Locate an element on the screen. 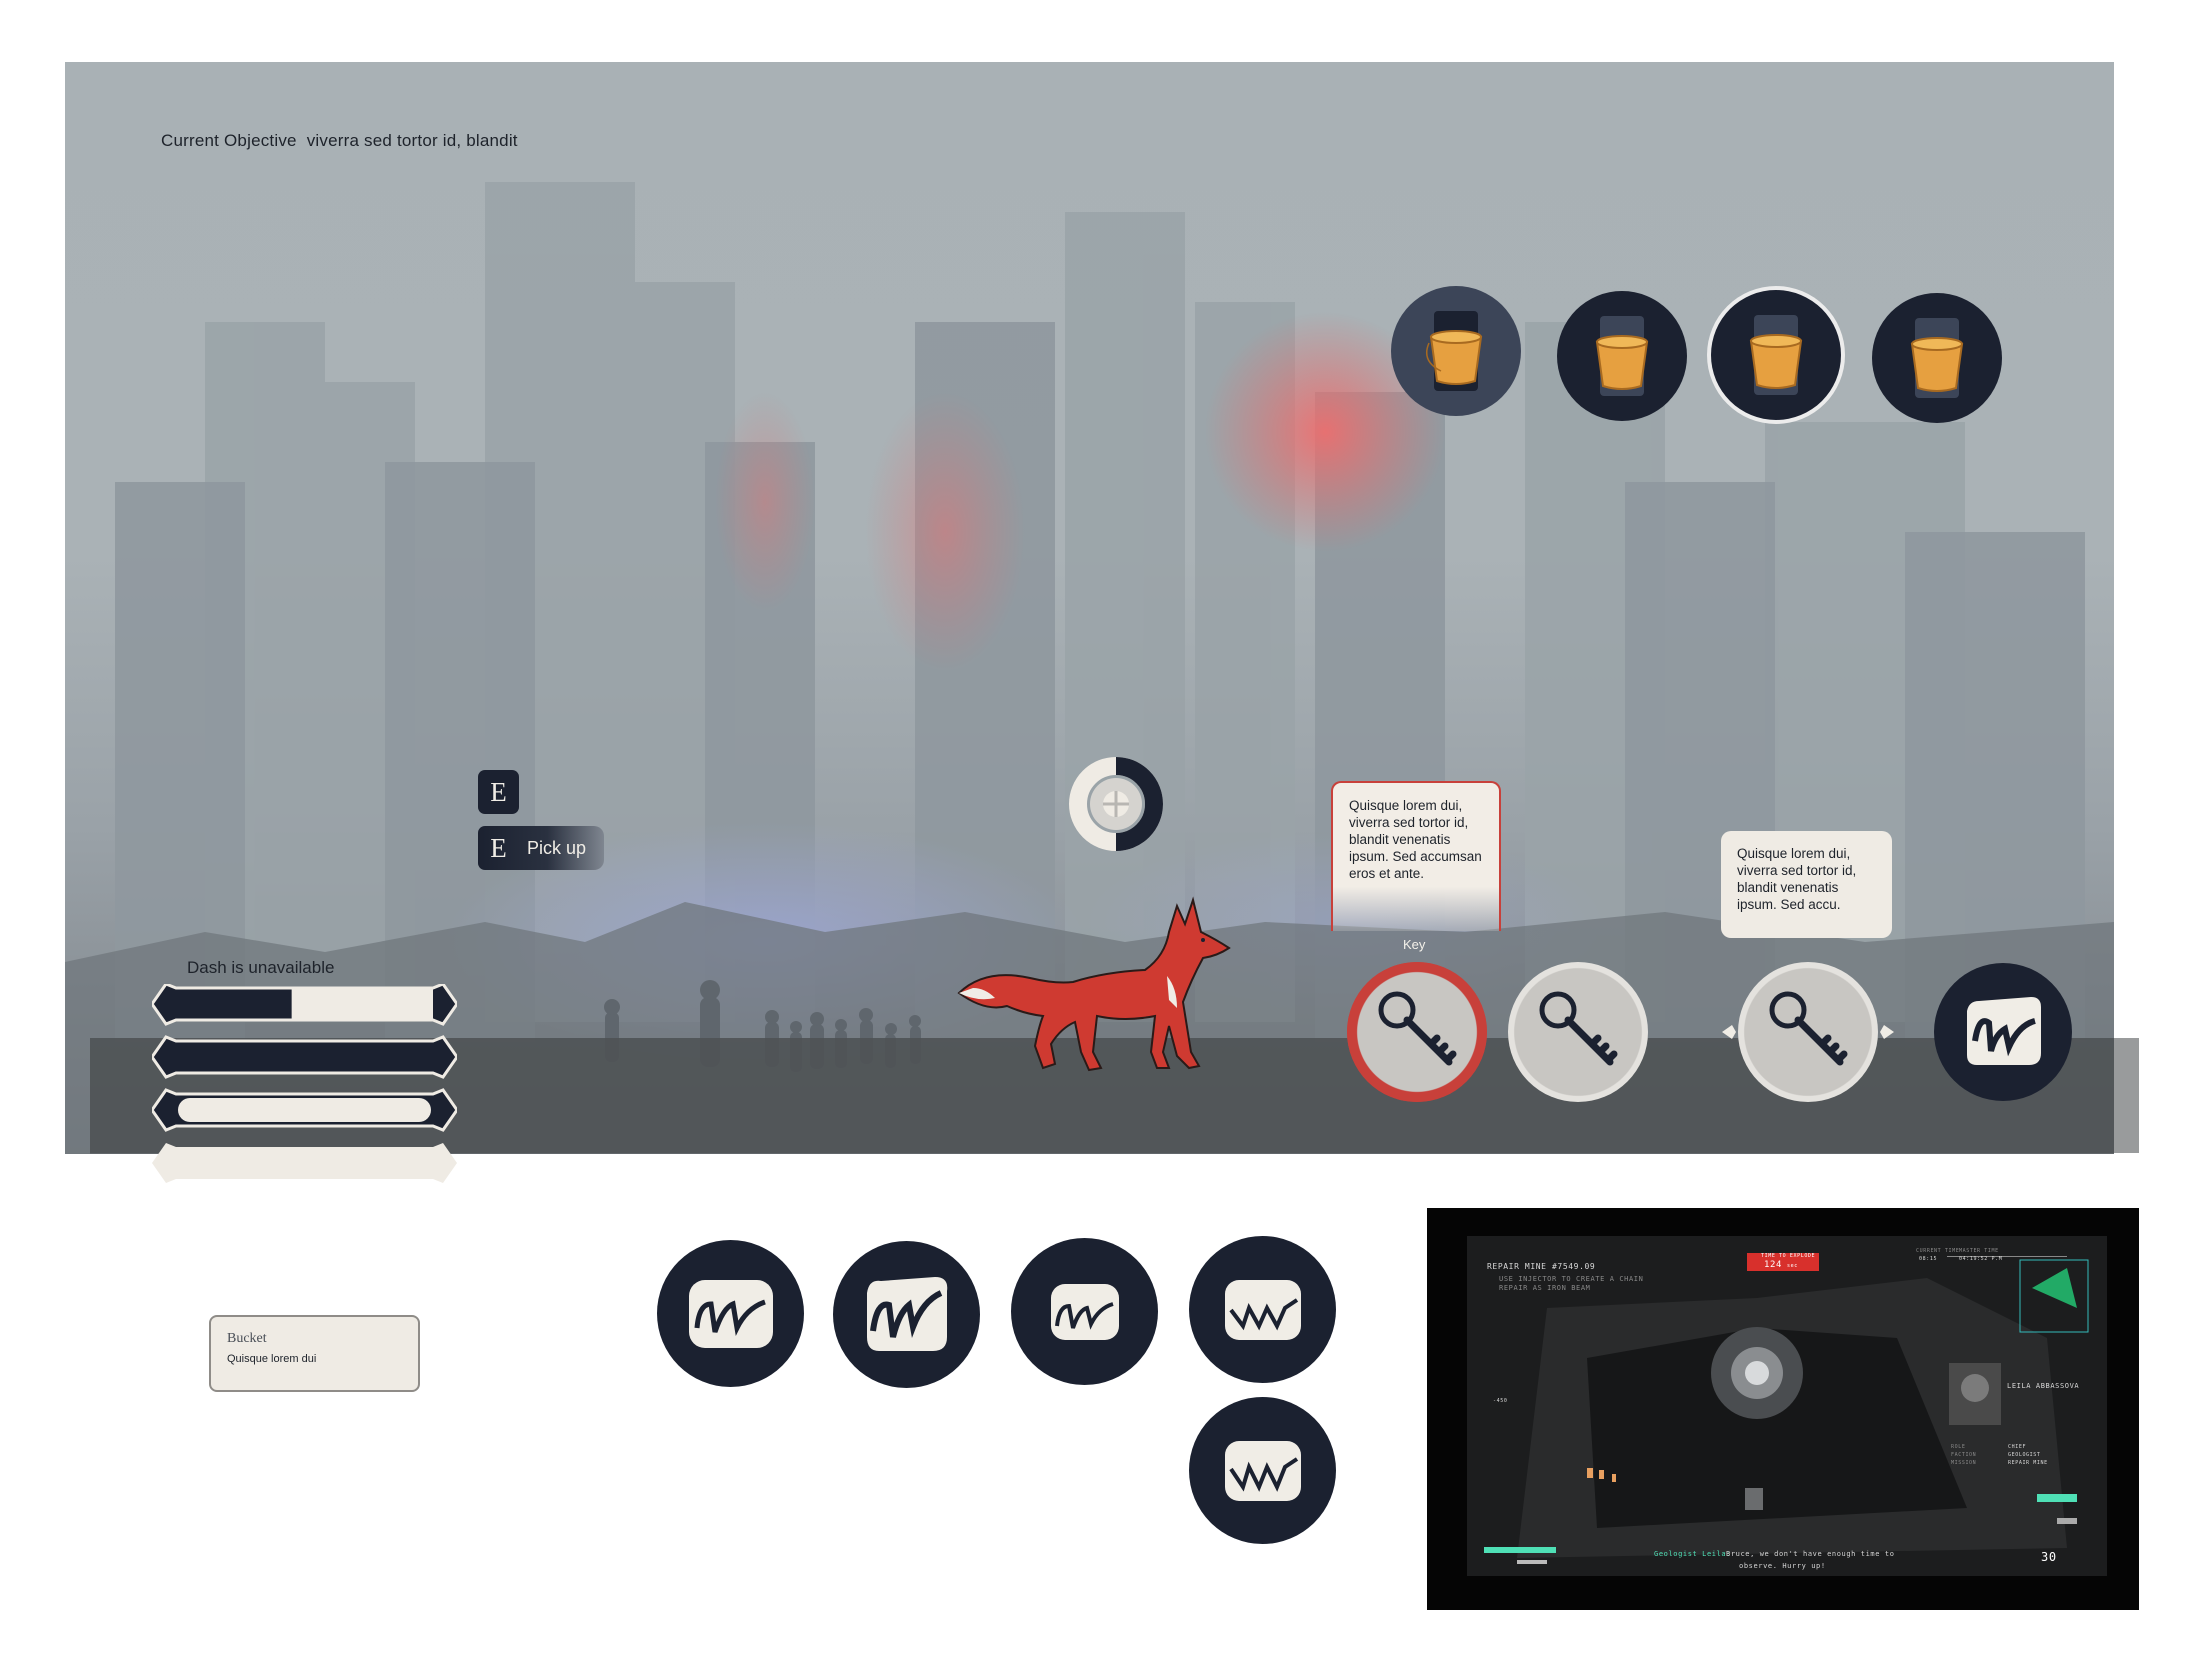 The image size is (2191, 1663). ref-current-time: 08:15 is located at coordinates (1928, 1259).